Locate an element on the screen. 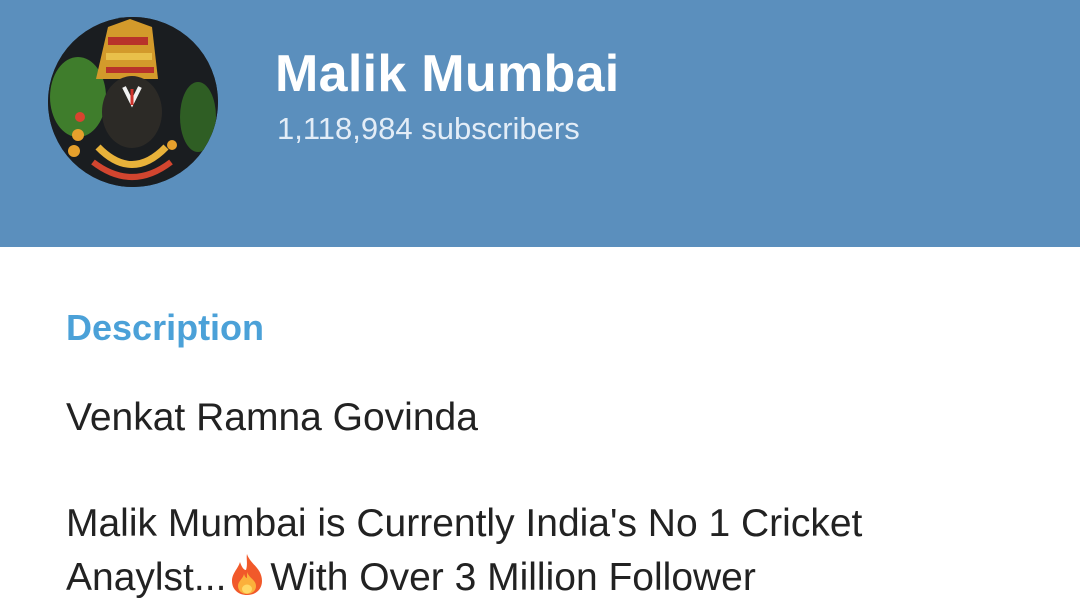  description-line-1: Venkat Ramna Govinda is located at coordinates (272, 417).